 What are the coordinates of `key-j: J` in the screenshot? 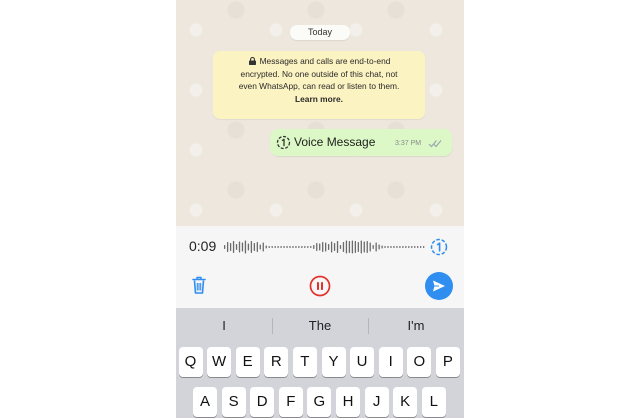 It's located at (376, 402).